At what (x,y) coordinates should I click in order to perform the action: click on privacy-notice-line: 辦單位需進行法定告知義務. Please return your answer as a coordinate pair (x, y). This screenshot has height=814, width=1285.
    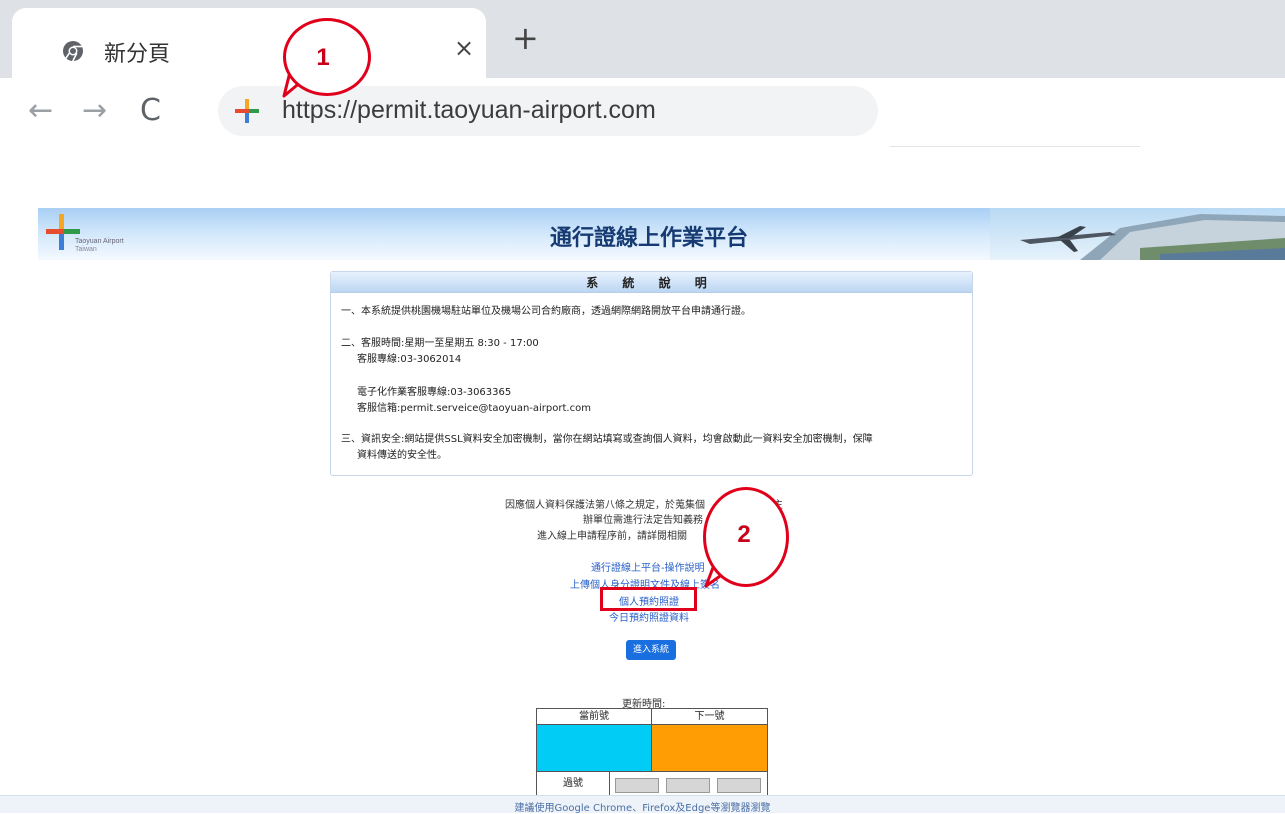
    Looking at the image, I should click on (643, 520).